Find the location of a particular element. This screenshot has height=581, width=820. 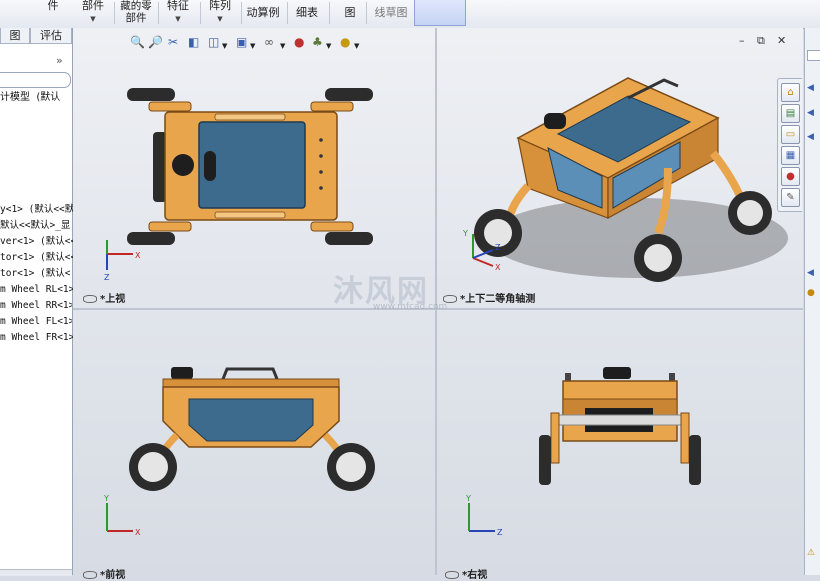

toolbar-item-label: 细表 is located at coordinates (307, 12).